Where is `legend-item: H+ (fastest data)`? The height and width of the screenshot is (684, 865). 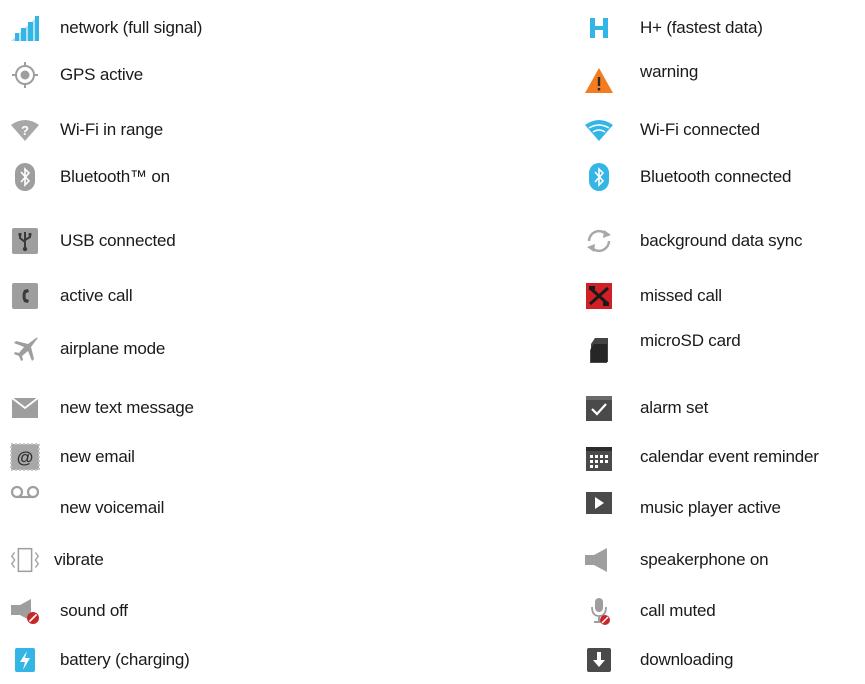 legend-item: H+ (fastest data) is located at coordinates (672, 28).